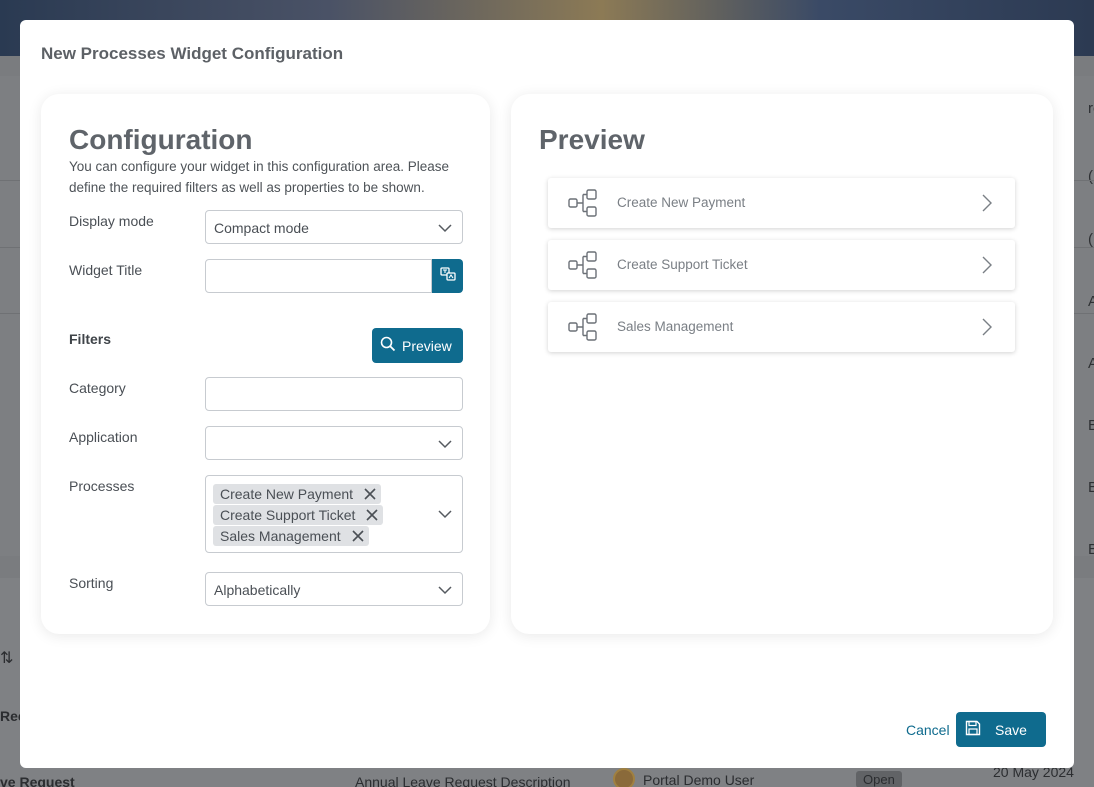 The width and height of the screenshot is (1094, 787). What do you see at coordinates (288, 515) in the screenshot?
I see `process-chip-label: Create Support Ticket` at bounding box center [288, 515].